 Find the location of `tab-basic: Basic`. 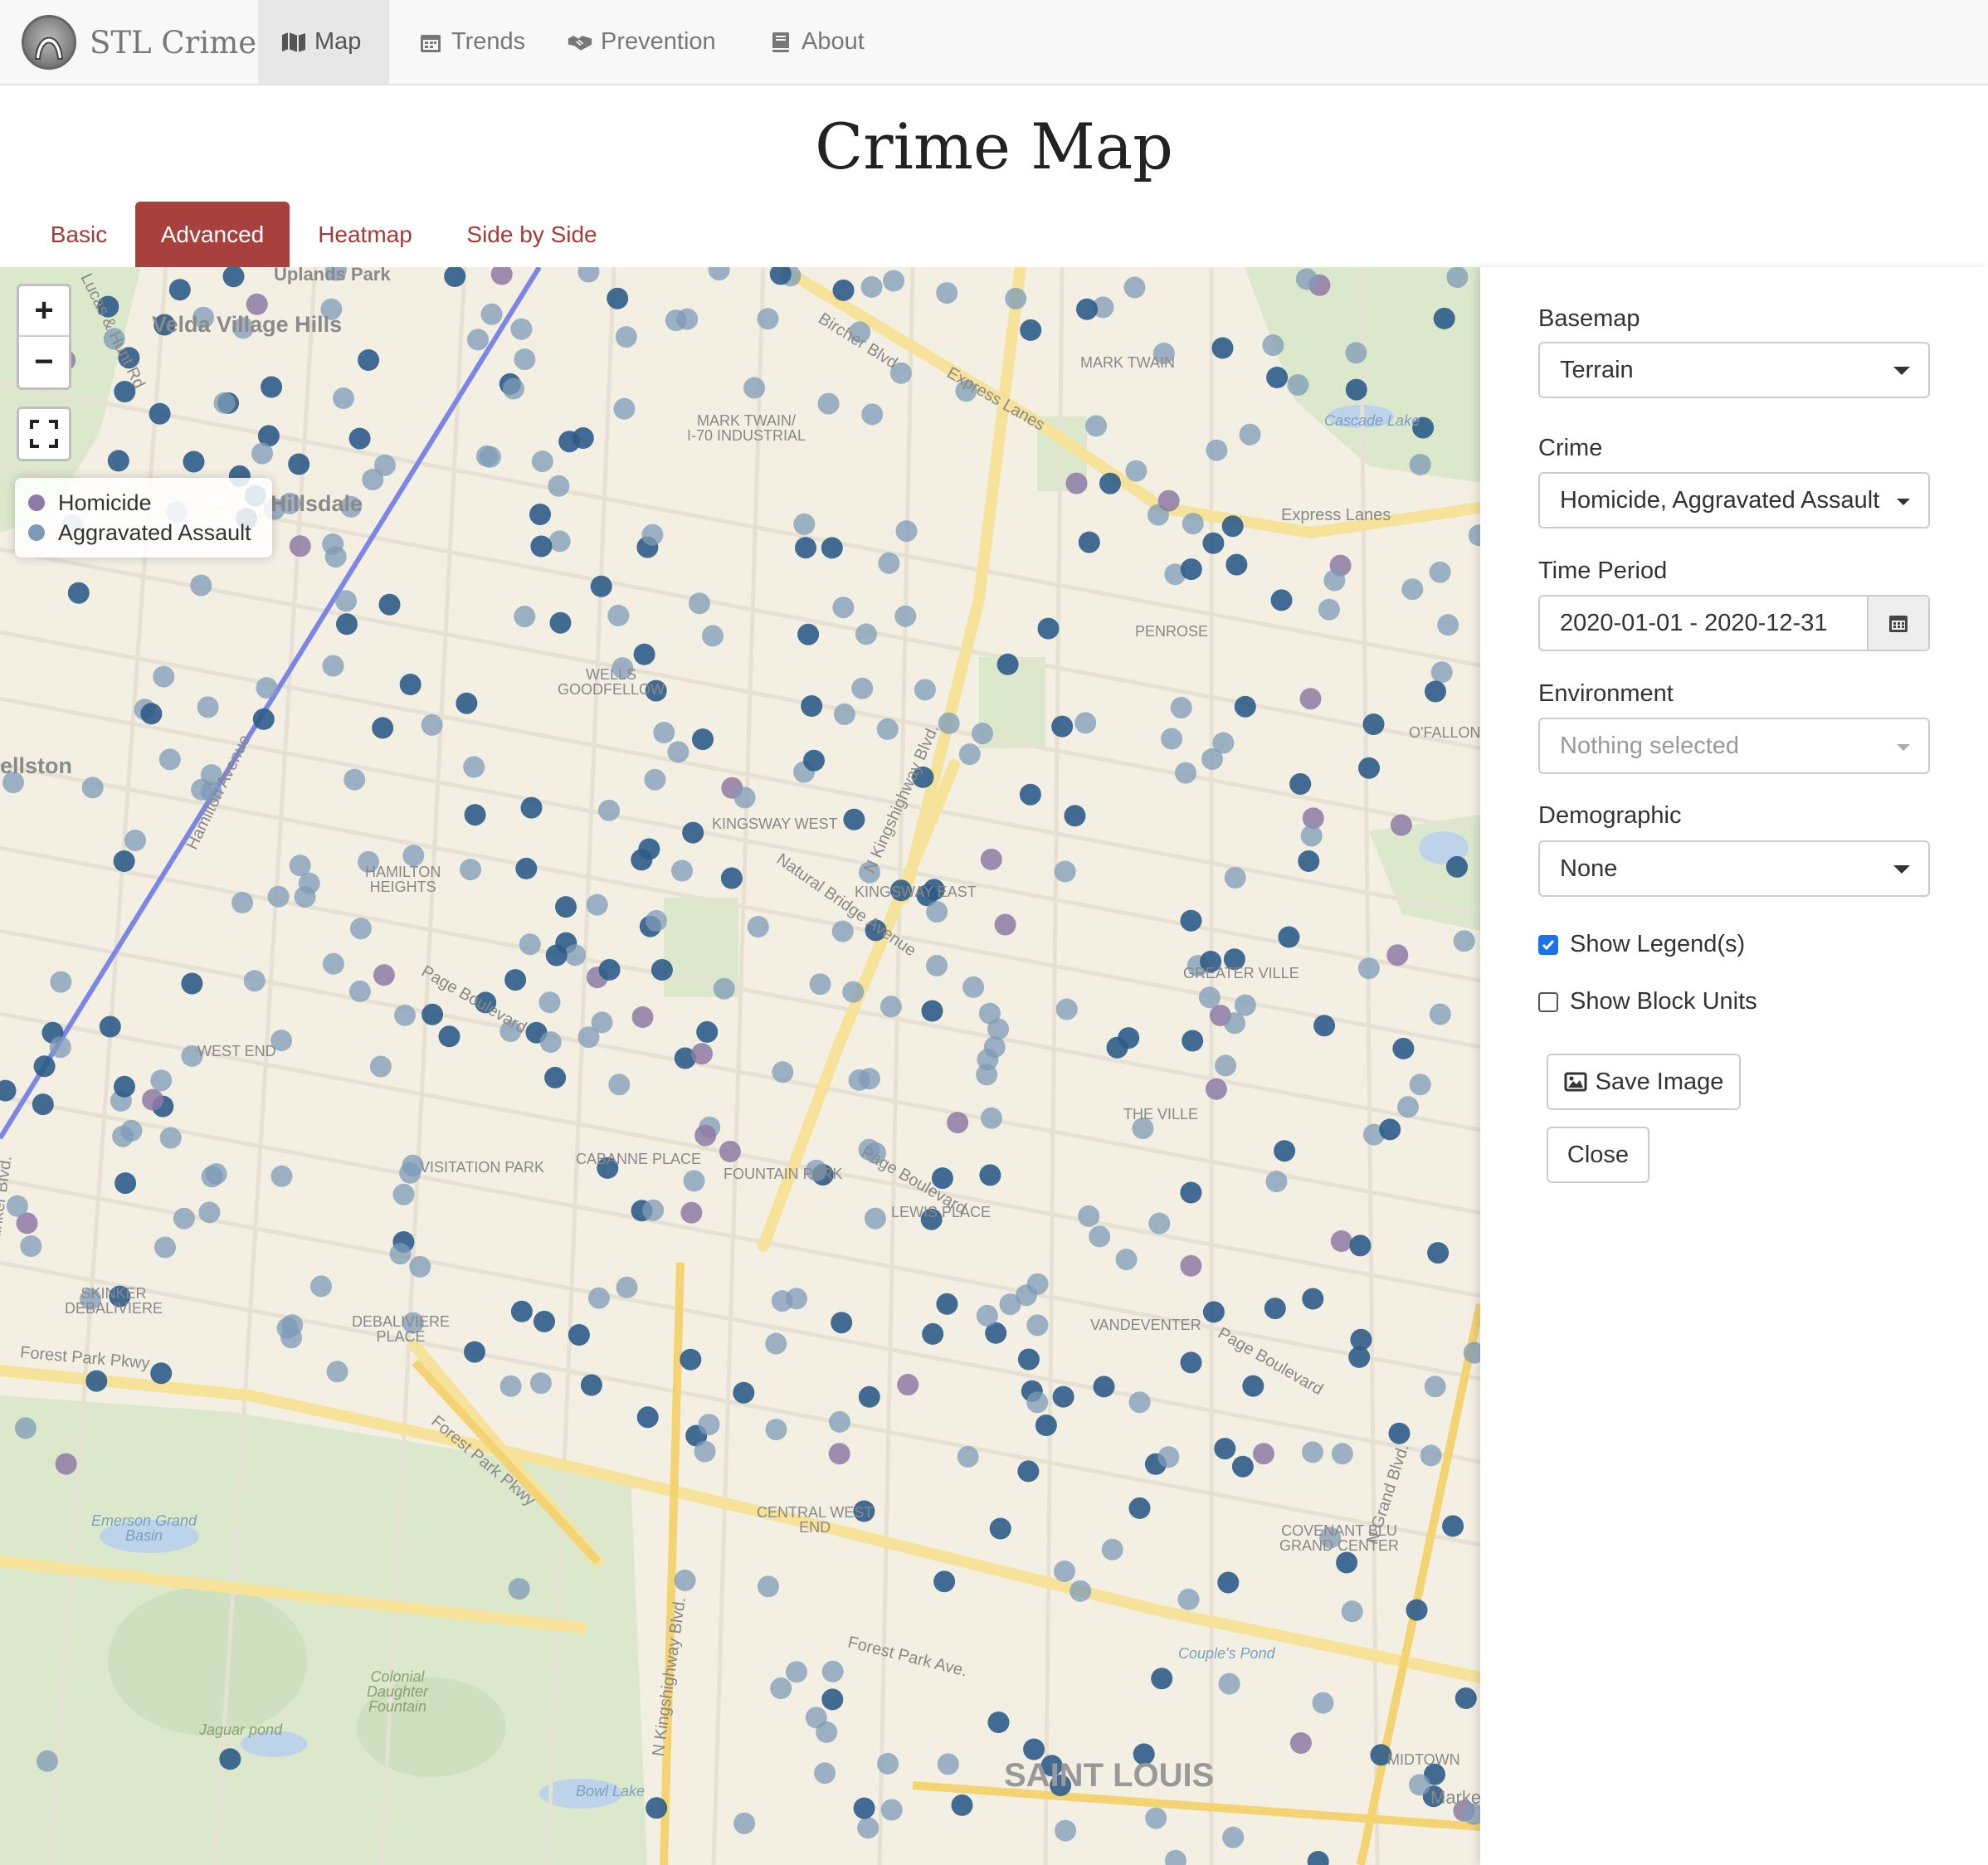

tab-basic: Basic is located at coordinates (79, 235).